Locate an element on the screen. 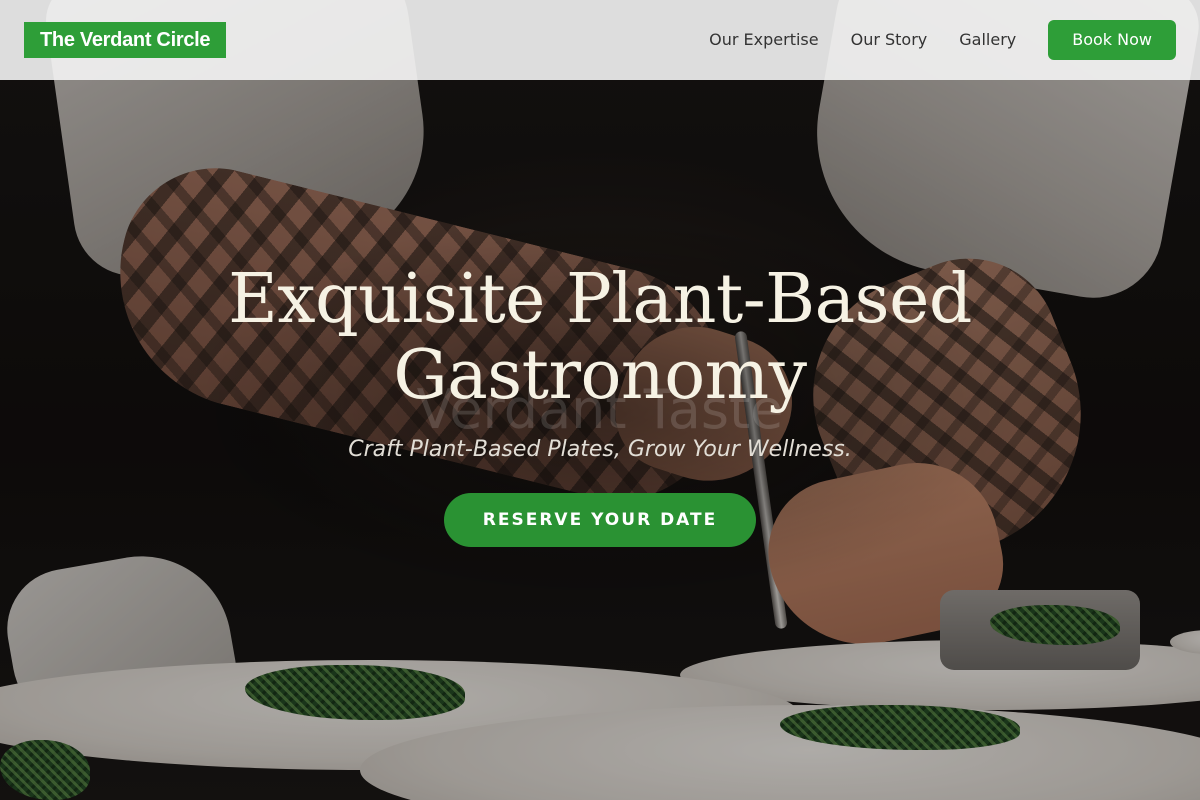  main-nav: Our Expertise Our Story Gallery Book Now is located at coordinates (942, 40).